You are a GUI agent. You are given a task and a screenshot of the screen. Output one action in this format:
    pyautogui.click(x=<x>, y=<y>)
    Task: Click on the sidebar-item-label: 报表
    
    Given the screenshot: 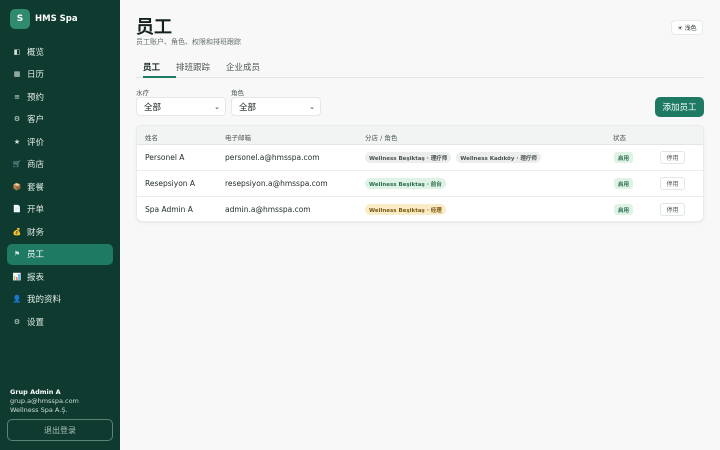 What is the action you would take?
    pyautogui.click(x=36, y=277)
    